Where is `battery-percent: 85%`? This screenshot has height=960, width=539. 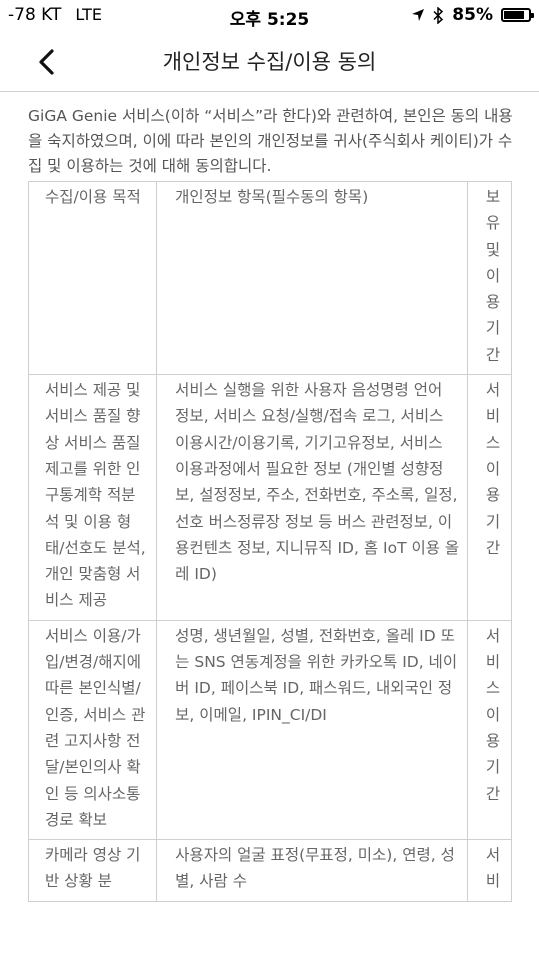
battery-percent: 85% is located at coordinates (472, 15).